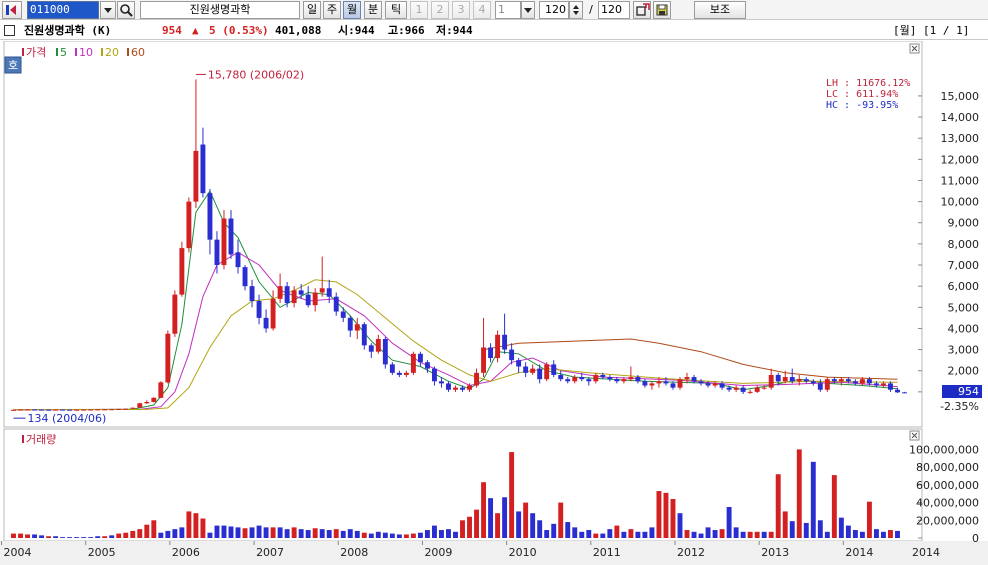 This screenshot has width=988, height=565. I want to click on num-button-1: 1, so click(419, 10).